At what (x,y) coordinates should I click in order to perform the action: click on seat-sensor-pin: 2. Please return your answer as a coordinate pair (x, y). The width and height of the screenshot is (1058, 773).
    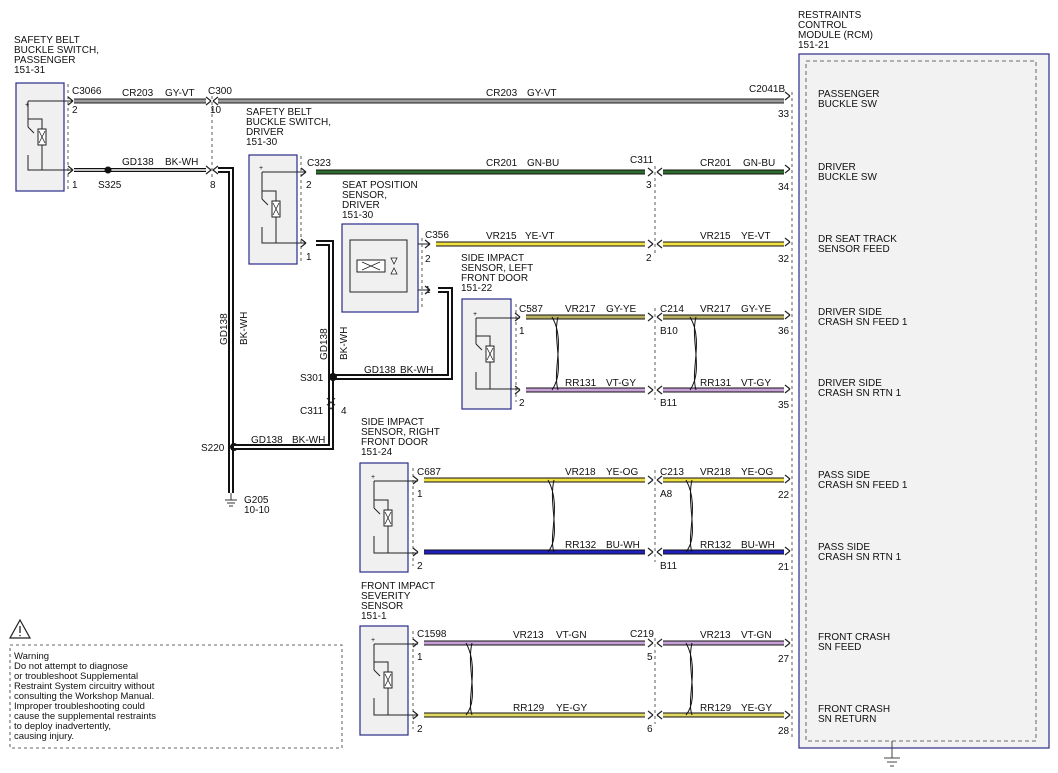
    Looking at the image, I should click on (428, 259).